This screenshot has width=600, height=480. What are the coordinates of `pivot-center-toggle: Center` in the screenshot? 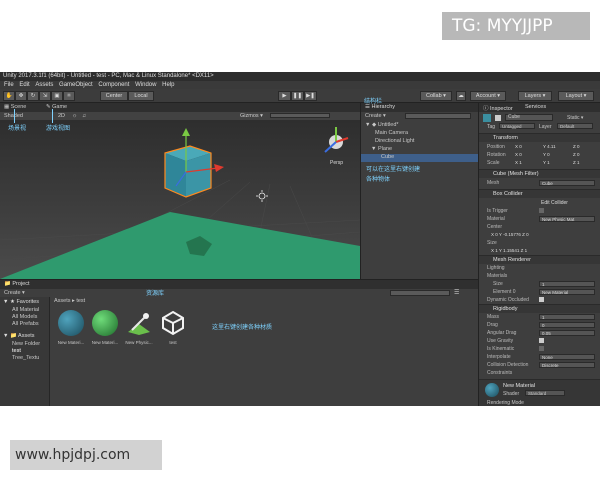 It's located at (114, 96).